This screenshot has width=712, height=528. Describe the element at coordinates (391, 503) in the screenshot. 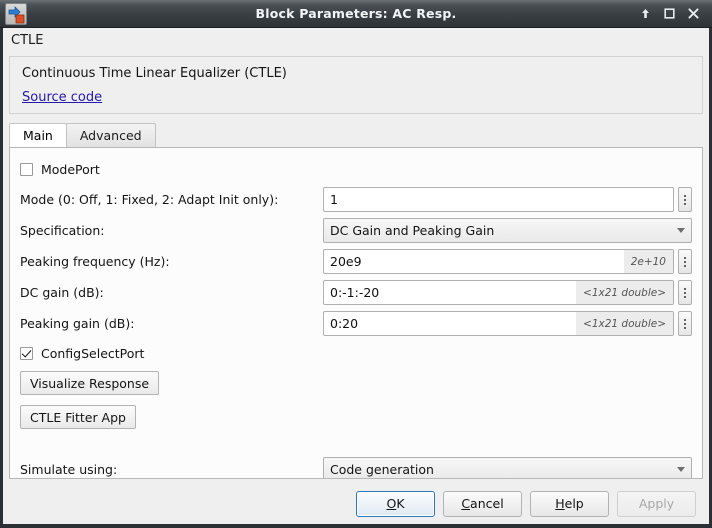

I see `ok-button-mnemonic: O` at that location.